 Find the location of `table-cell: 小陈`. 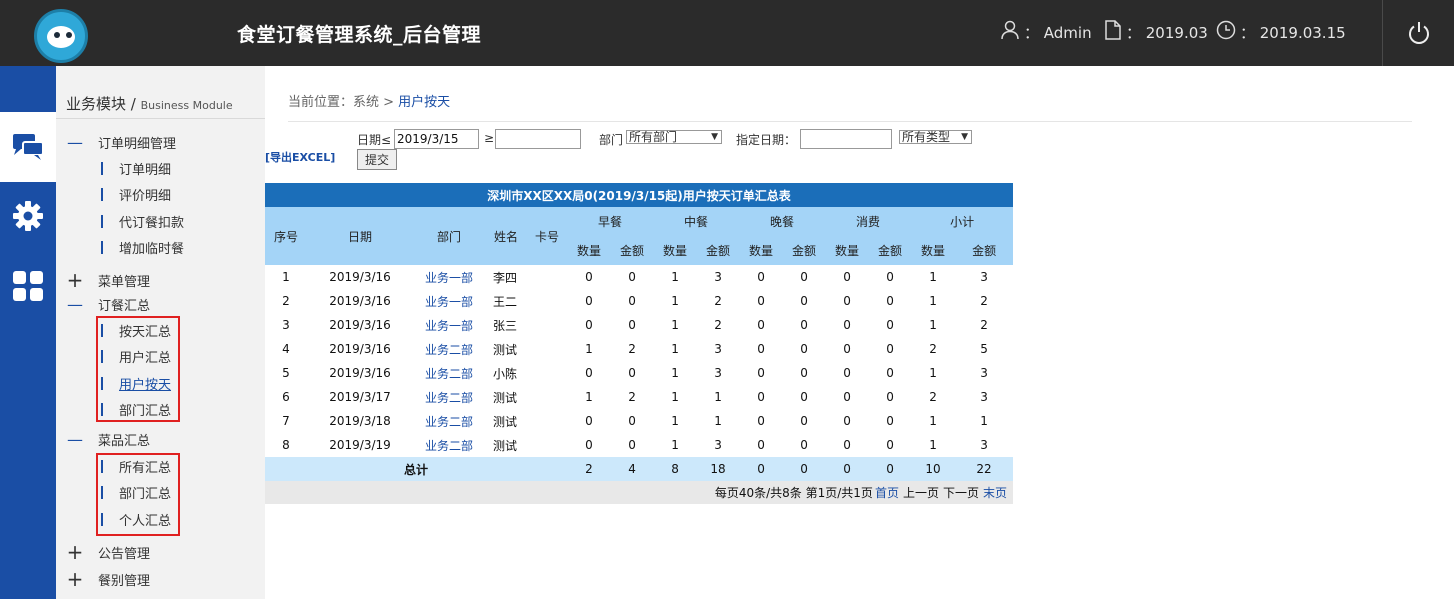

table-cell: 小陈 is located at coordinates (505, 373).